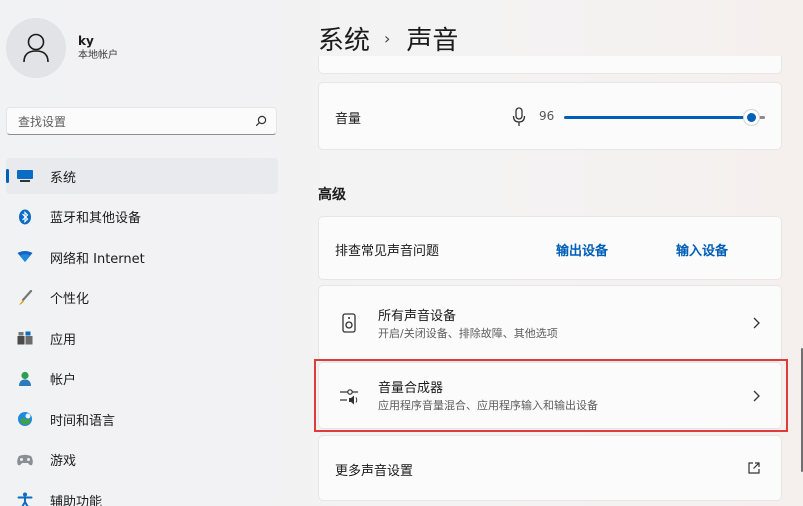 The height and width of the screenshot is (506, 803). I want to click on sidebar-item-label: 应用, so click(63, 340).